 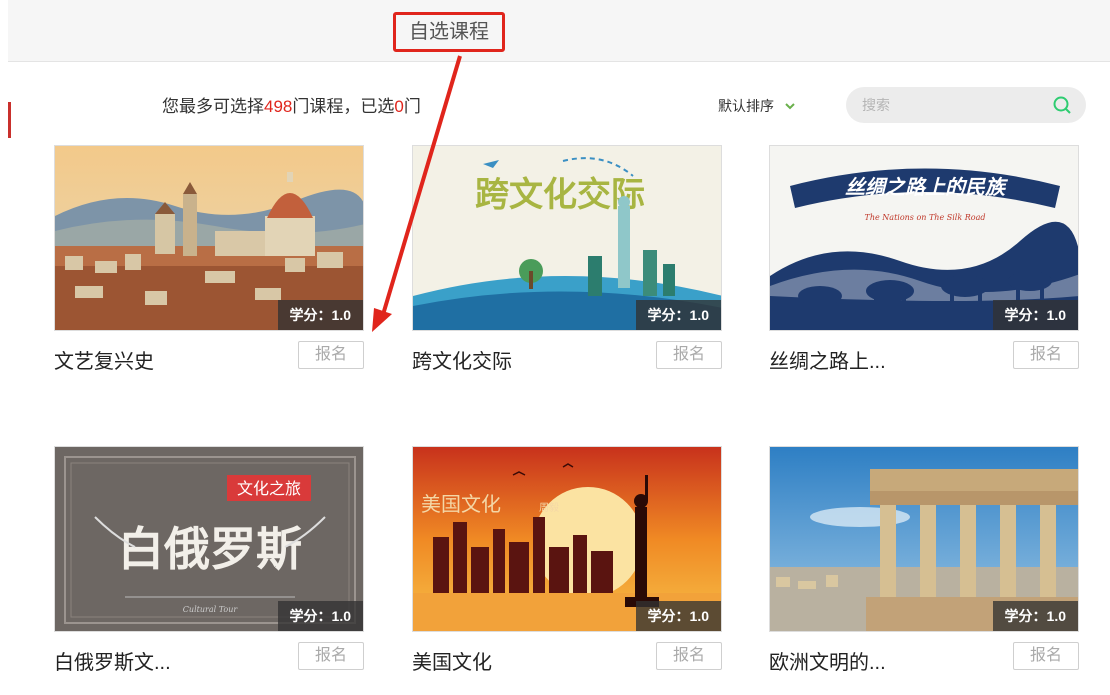 I want to click on info-middle: 门课程，已选, so click(x=343, y=106).